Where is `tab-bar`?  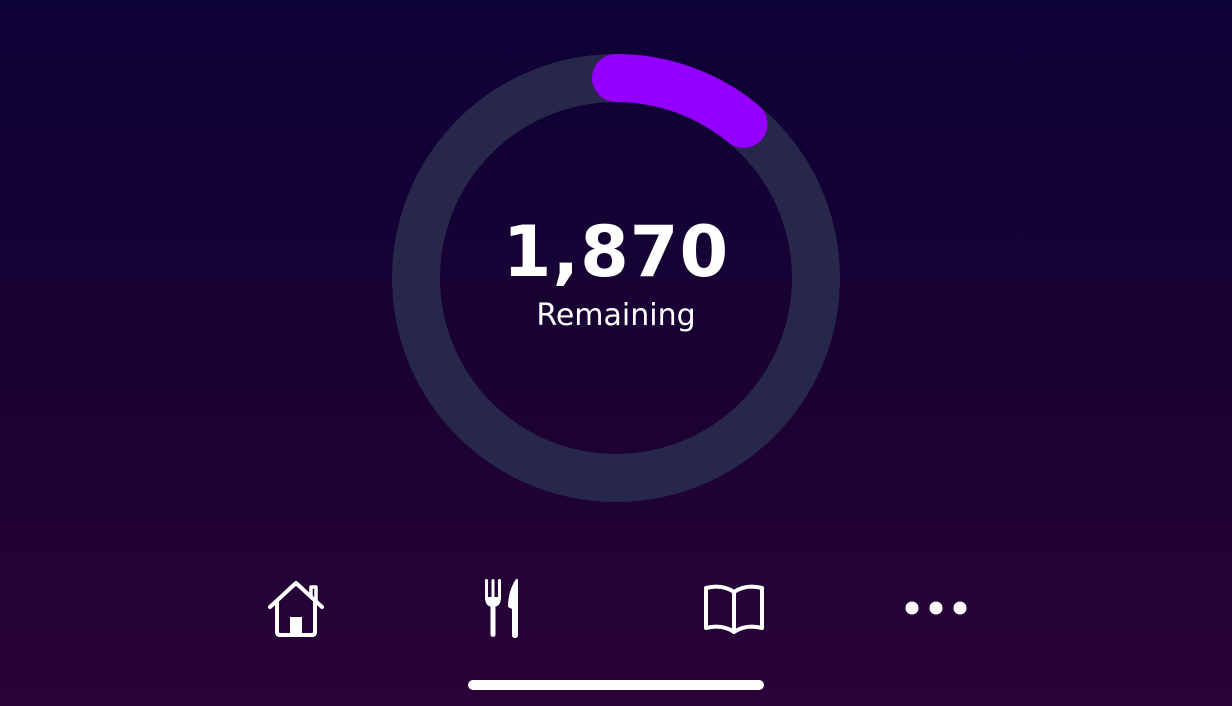 tab-bar is located at coordinates (616, 608).